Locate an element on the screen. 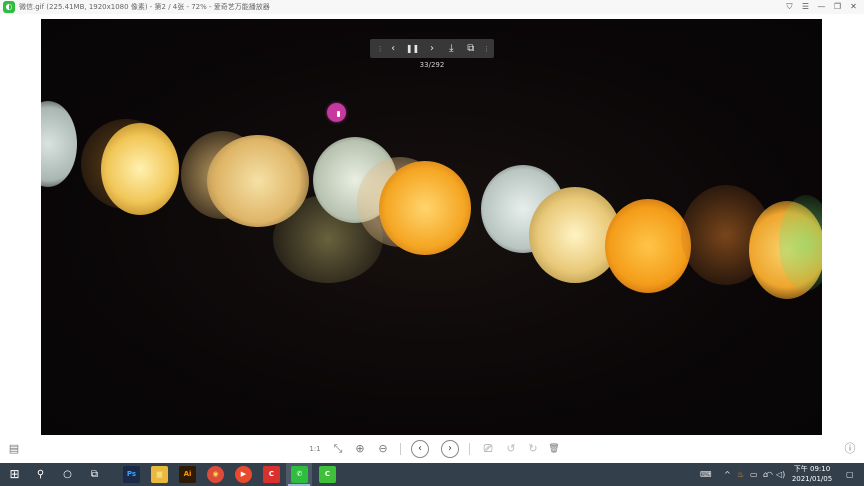 The width and height of the screenshot is (864, 486). wechat-taskbar-icon: ✆ is located at coordinates (299, 474).